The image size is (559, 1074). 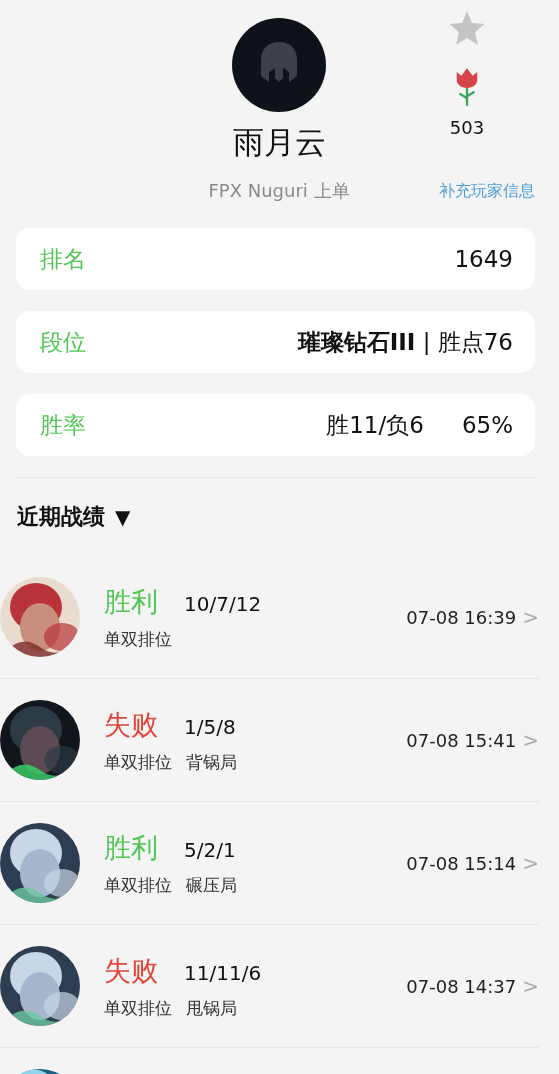 I want to click on match-tag: 背锅局, so click(x=211, y=762).